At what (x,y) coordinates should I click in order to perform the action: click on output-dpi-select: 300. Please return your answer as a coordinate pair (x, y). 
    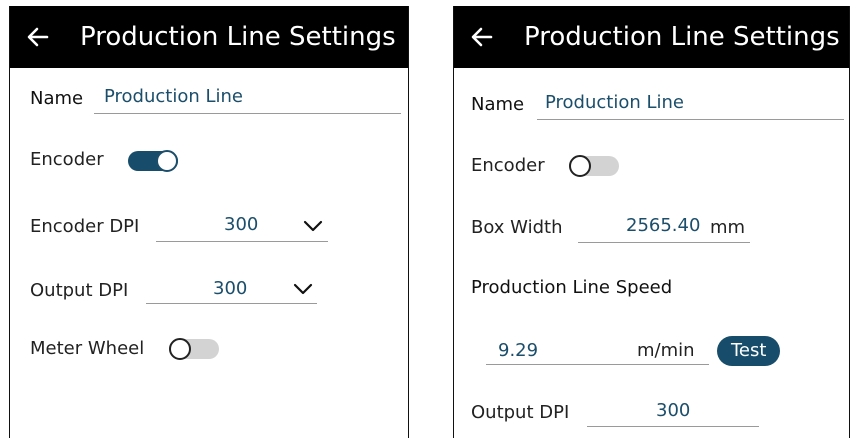
    Looking at the image, I should click on (230, 289).